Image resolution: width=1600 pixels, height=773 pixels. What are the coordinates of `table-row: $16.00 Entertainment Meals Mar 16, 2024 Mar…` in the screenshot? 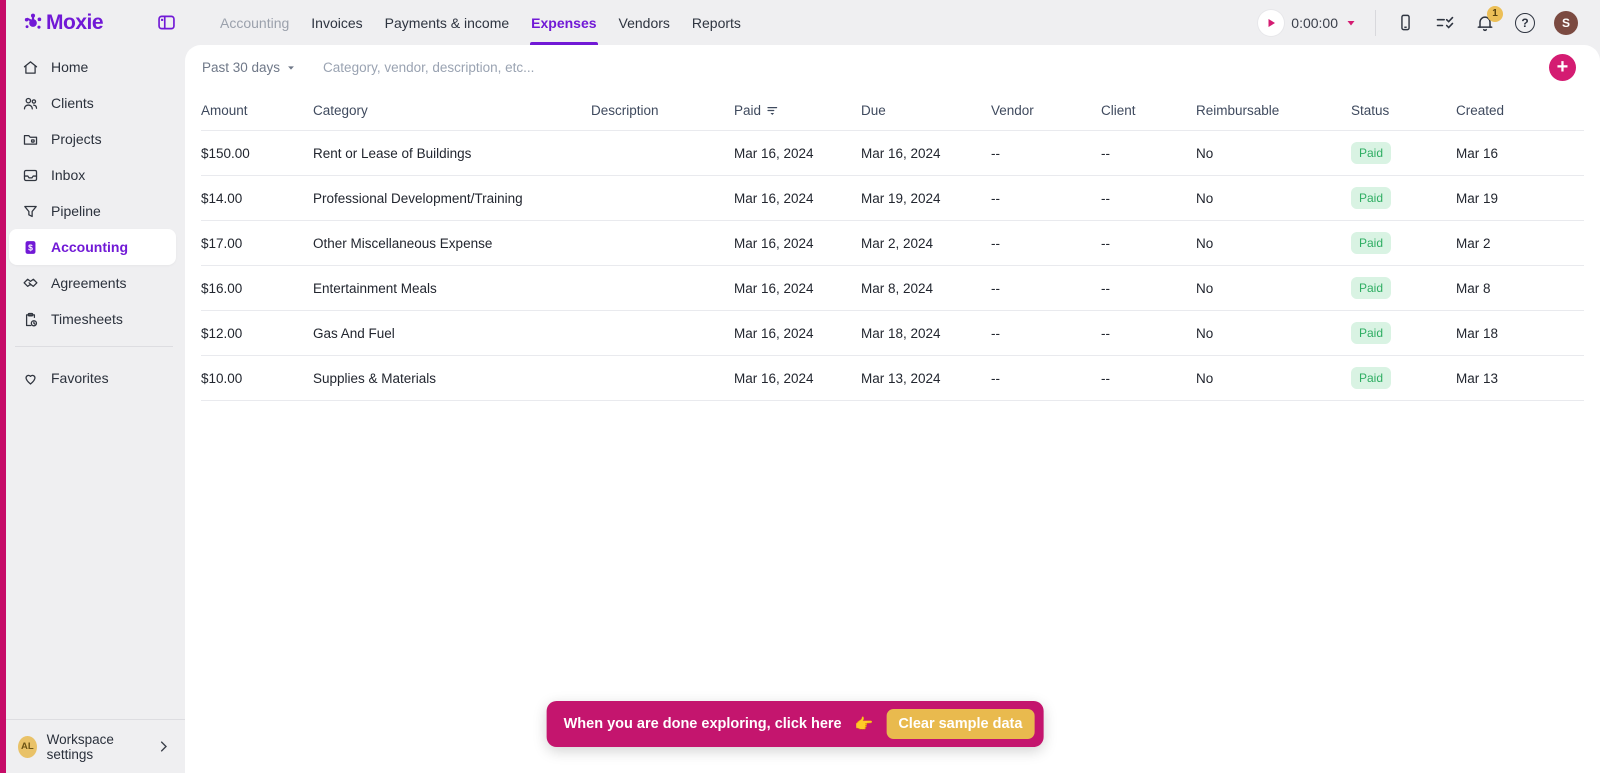 It's located at (892, 288).